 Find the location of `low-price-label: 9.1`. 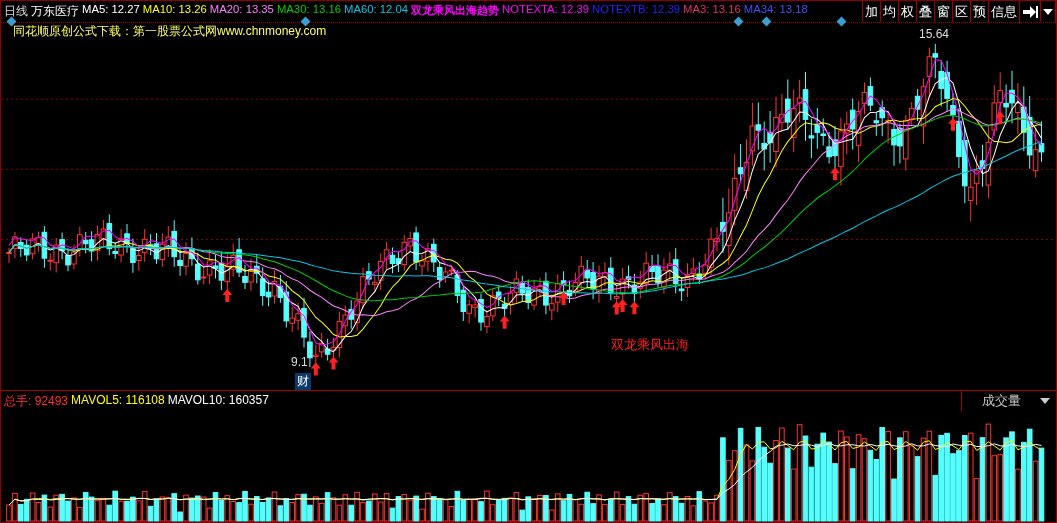

low-price-label: 9.1 is located at coordinates (299, 362).